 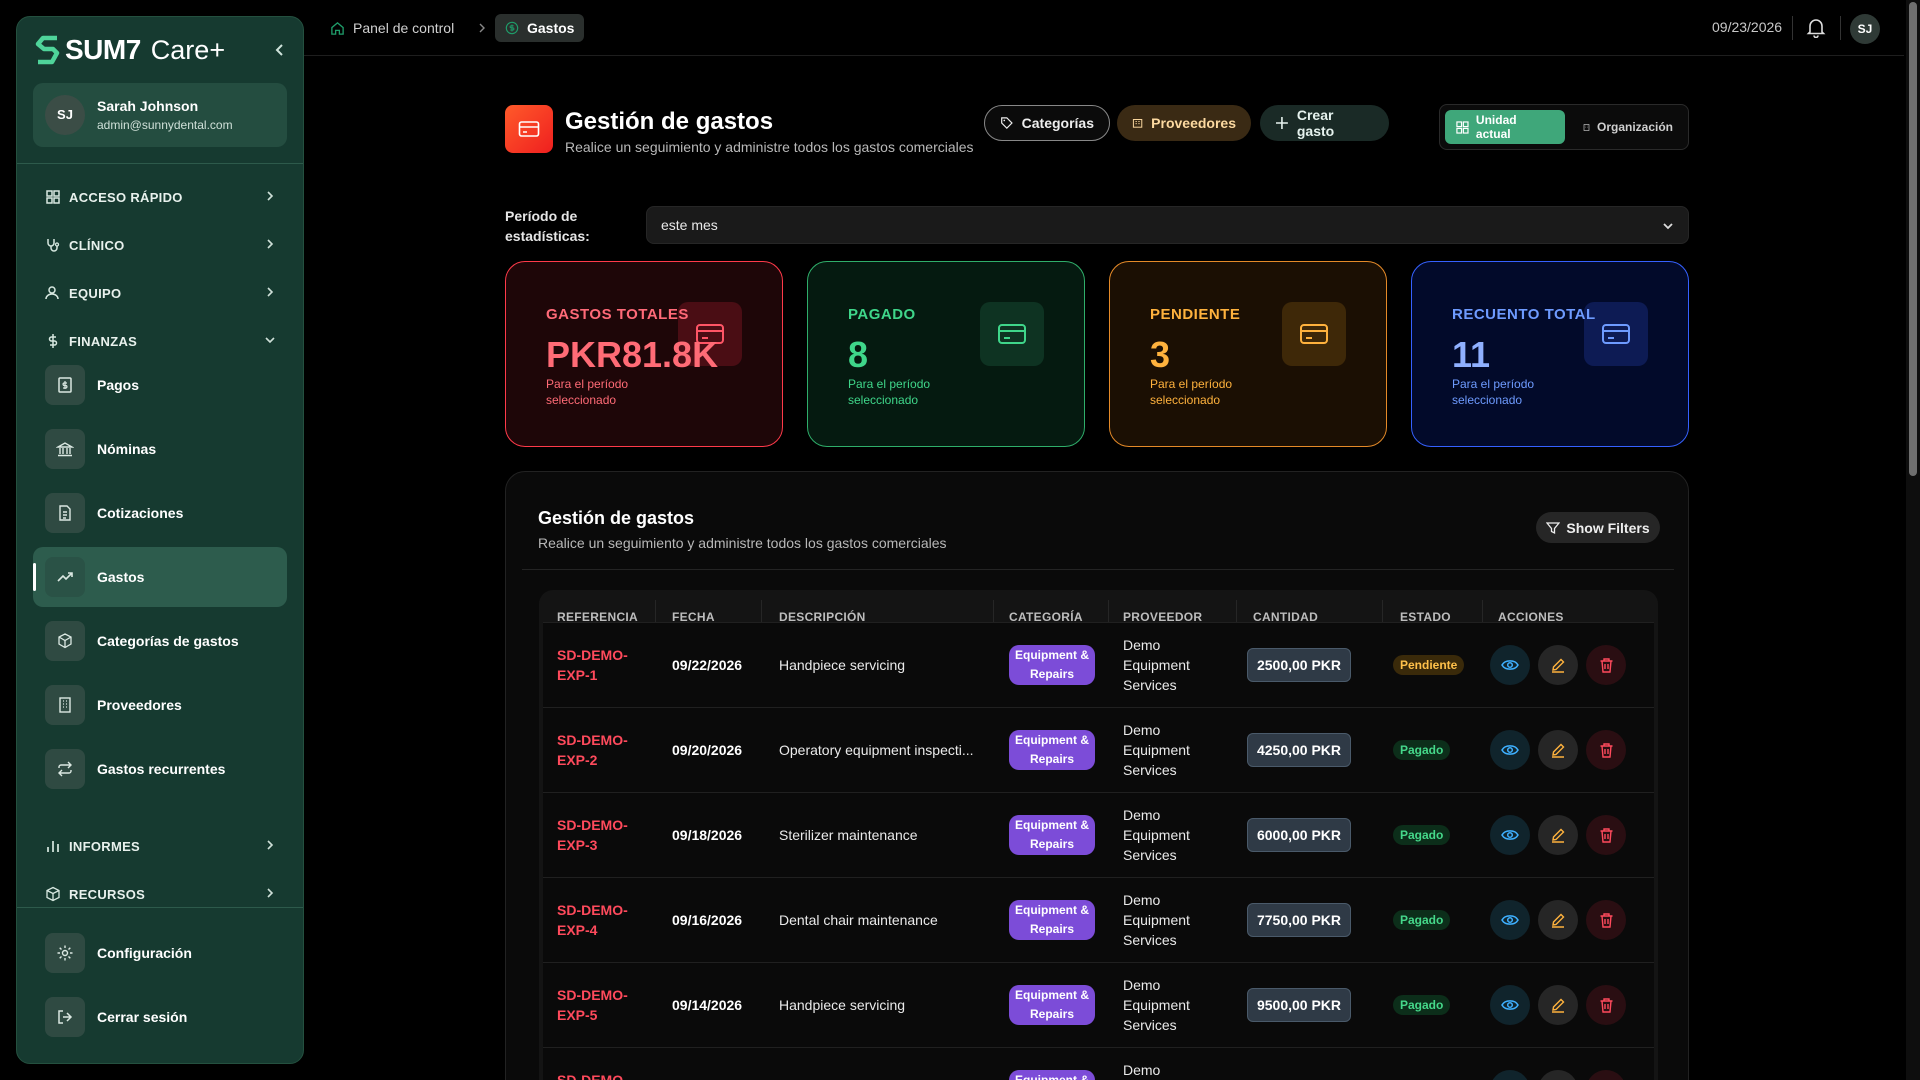 I want to click on reference-link: SD-DEMO- EXP-5, so click(x=597, y=1005).